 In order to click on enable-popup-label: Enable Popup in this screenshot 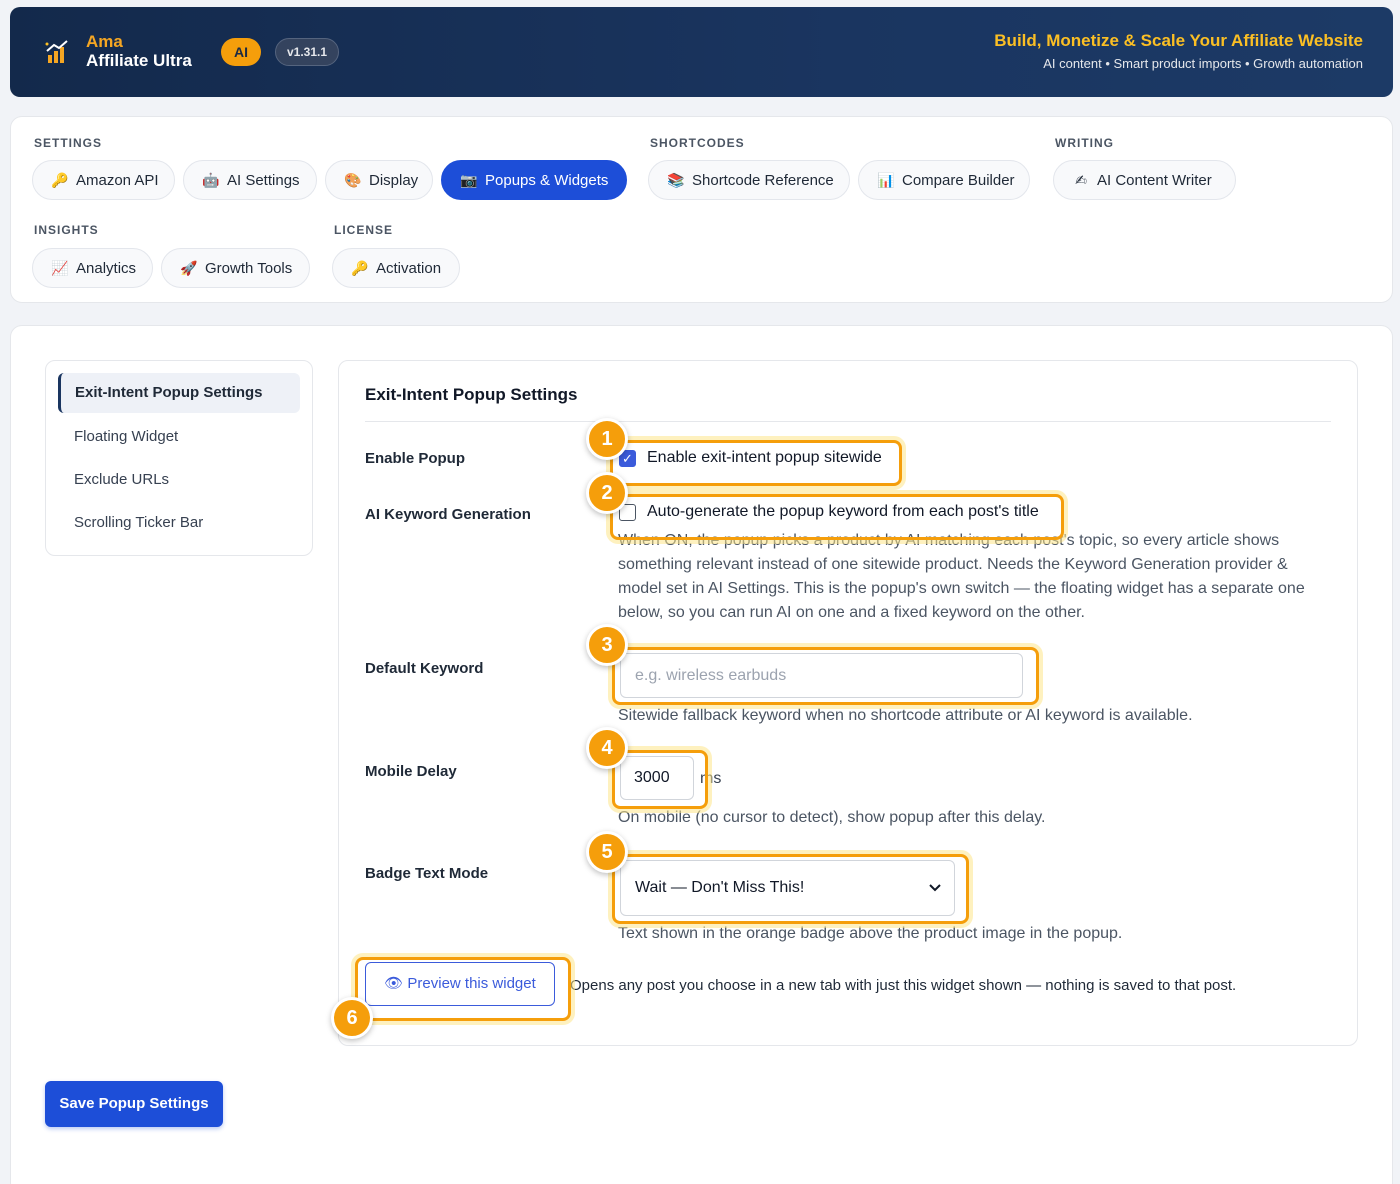, I will do `click(415, 458)`.